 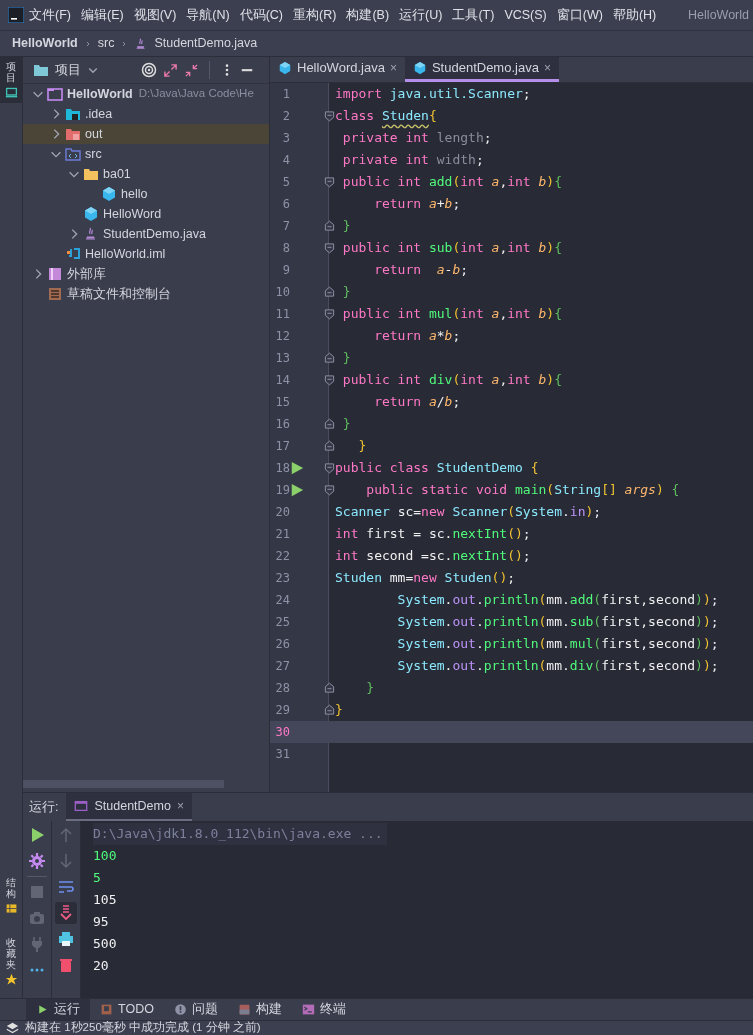 I want to click on tree-label: 外部库, so click(x=86, y=274).